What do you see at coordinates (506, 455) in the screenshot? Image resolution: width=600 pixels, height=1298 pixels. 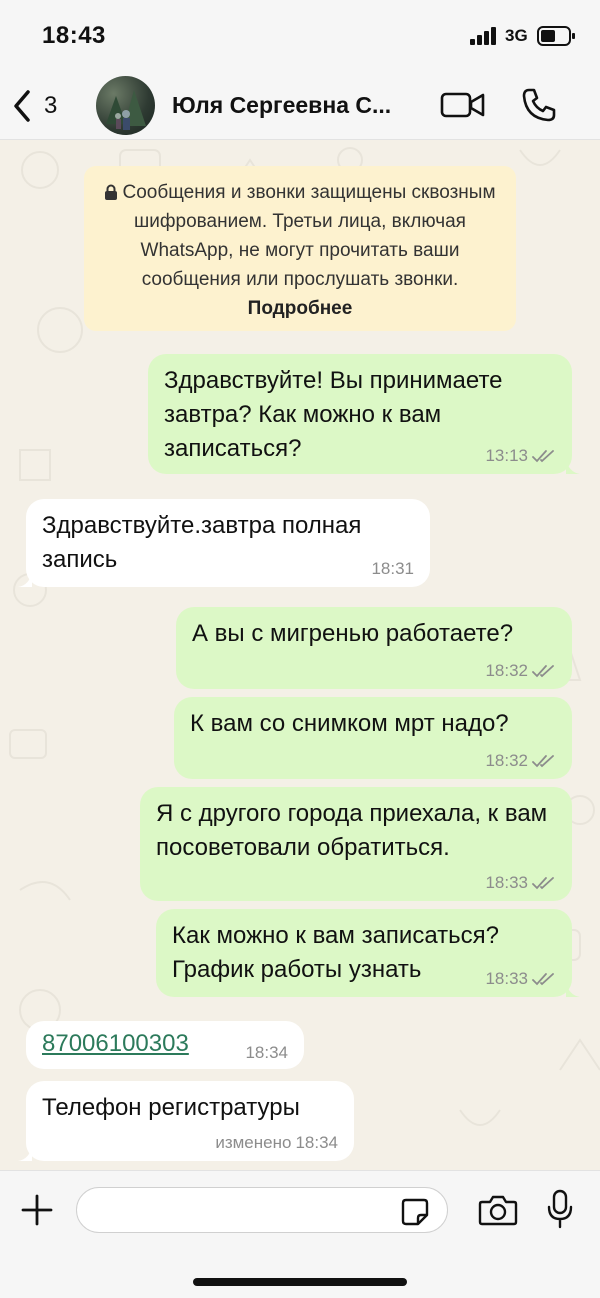 I see `message-time: 13:13` at bounding box center [506, 455].